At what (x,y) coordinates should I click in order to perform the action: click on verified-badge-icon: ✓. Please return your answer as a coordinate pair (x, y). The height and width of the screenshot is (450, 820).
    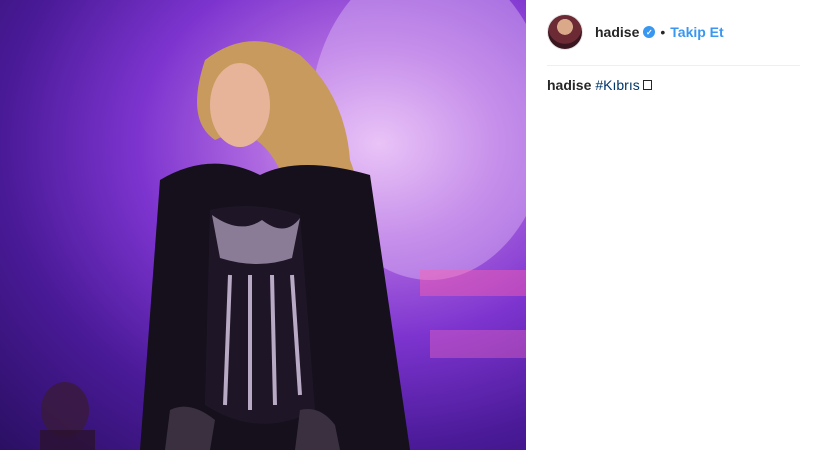
    Looking at the image, I should click on (649, 32).